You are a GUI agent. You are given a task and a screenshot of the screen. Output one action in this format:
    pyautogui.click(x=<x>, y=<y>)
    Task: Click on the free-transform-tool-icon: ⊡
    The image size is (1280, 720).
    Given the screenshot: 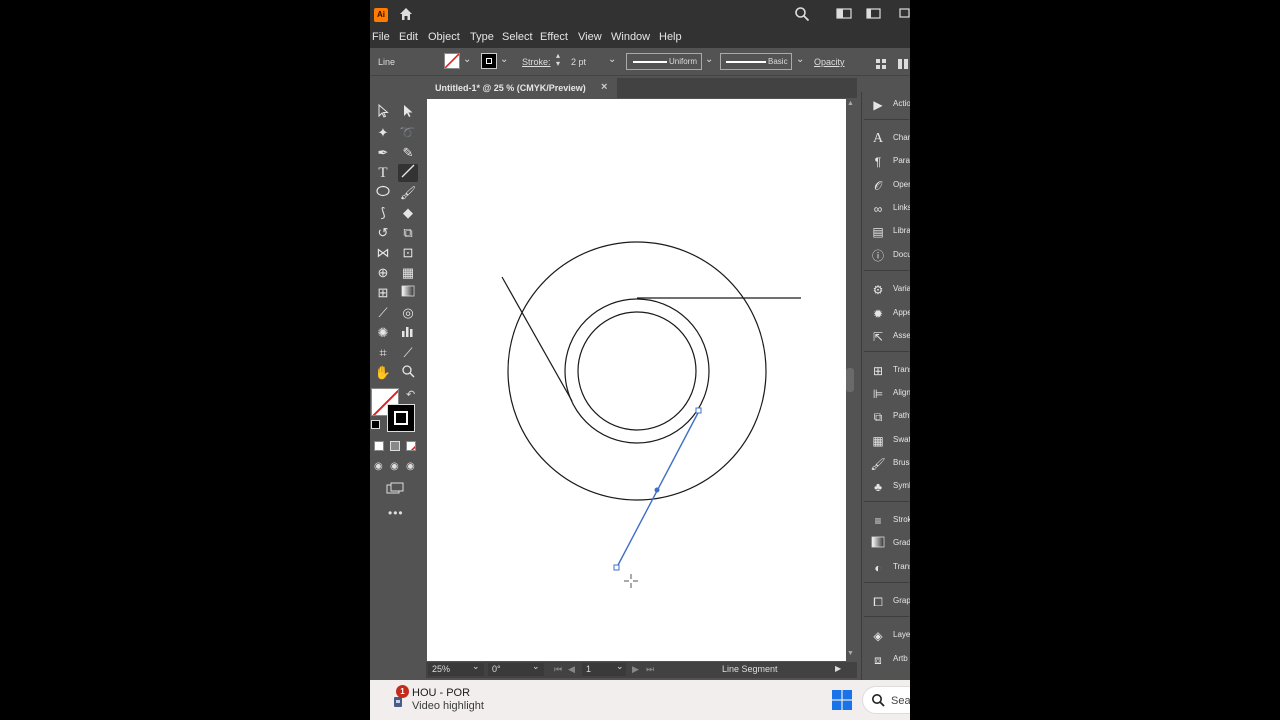 What is the action you would take?
    pyautogui.click(x=408, y=253)
    